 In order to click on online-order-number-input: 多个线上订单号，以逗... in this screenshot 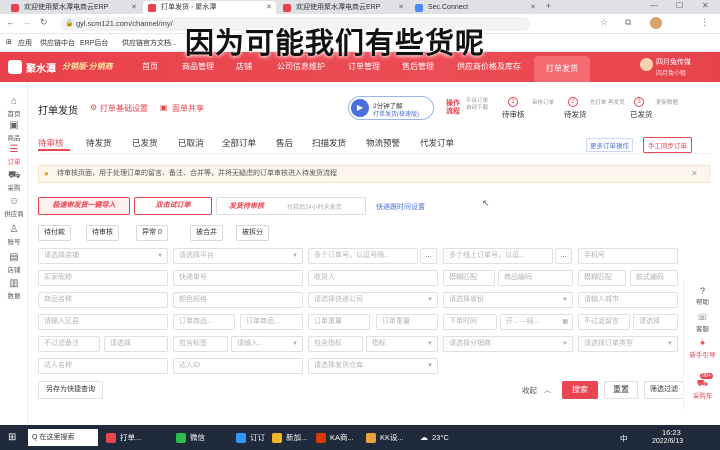, I will do `click(498, 256)`.